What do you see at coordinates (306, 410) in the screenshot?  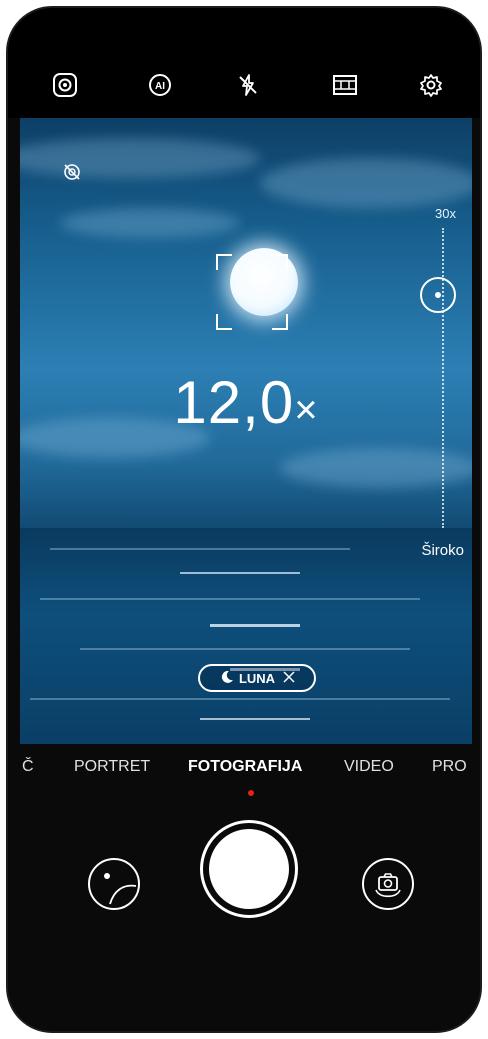 I see `zoom-unit: ×` at bounding box center [306, 410].